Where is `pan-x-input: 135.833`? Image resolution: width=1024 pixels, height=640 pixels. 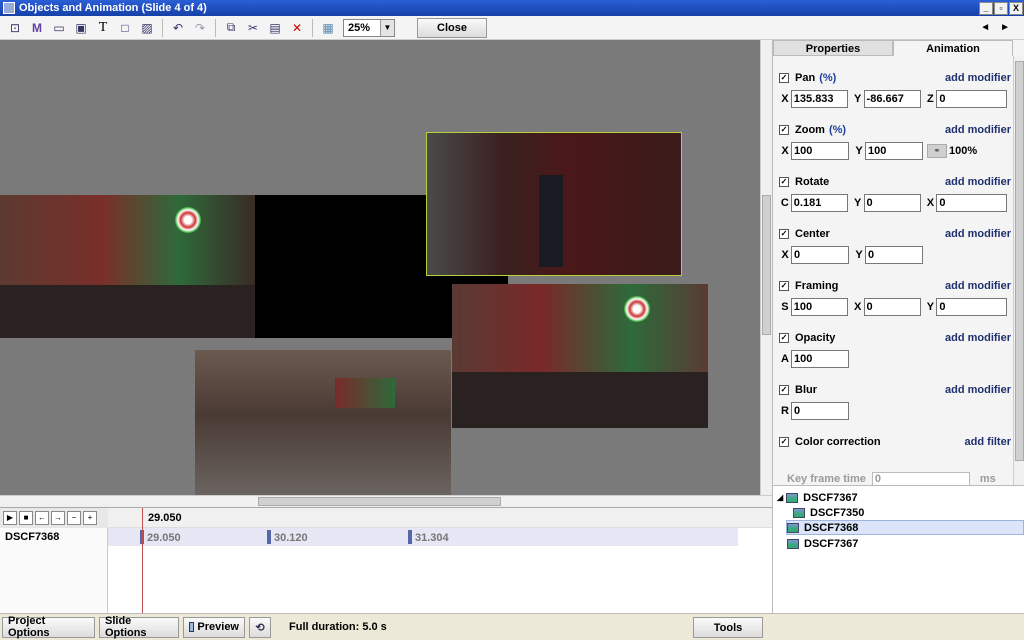 pan-x-input: 135.833 is located at coordinates (819, 99).